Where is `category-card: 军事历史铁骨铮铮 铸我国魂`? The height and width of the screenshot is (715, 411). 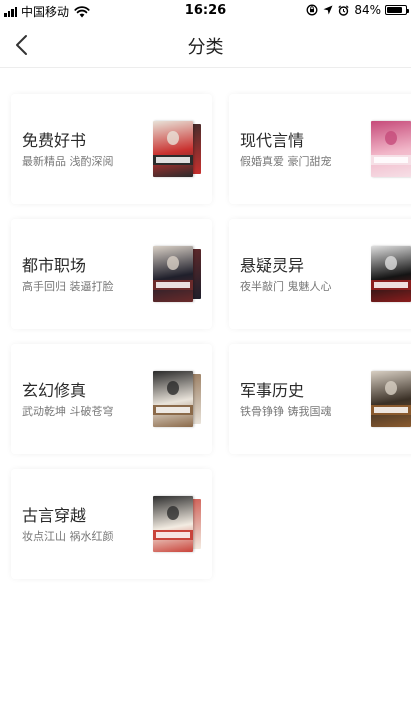 category-card: 军事历史铁骨铮铮 铸我国魂 is located at coordinates (320, 399).